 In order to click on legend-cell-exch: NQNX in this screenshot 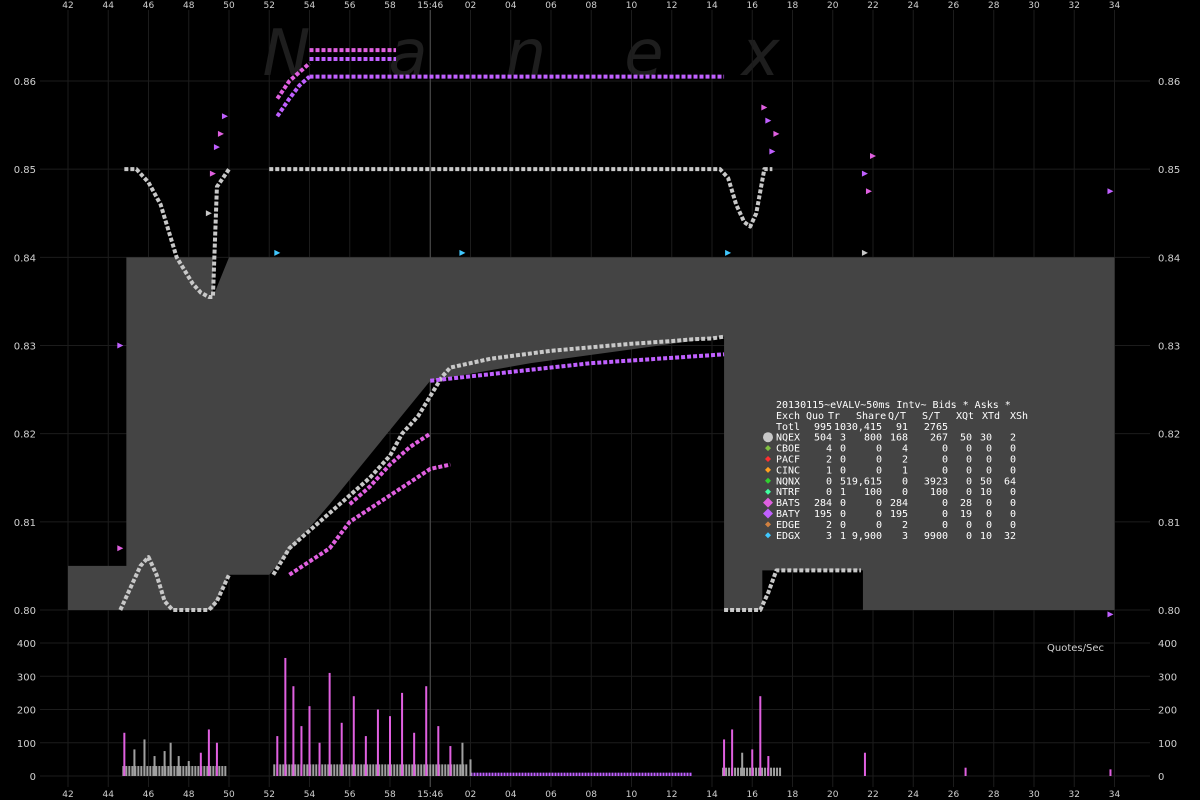, I will do `click(788, 481)`.